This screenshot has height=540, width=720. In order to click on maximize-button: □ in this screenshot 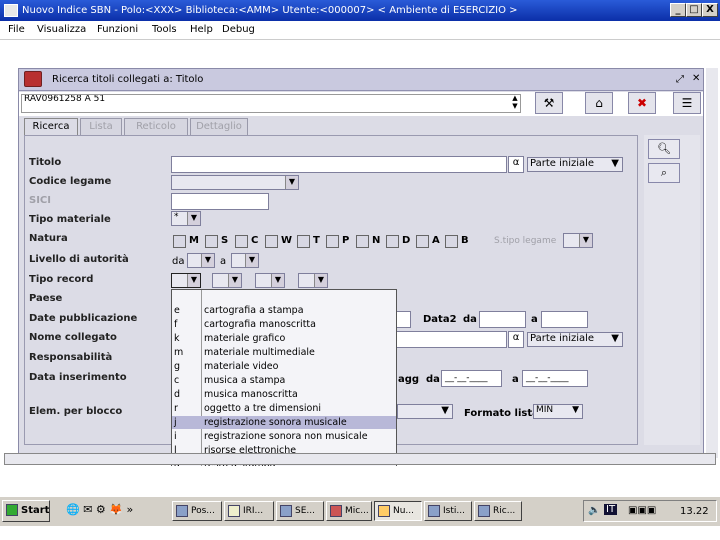, I will do `click(694, 10)`.